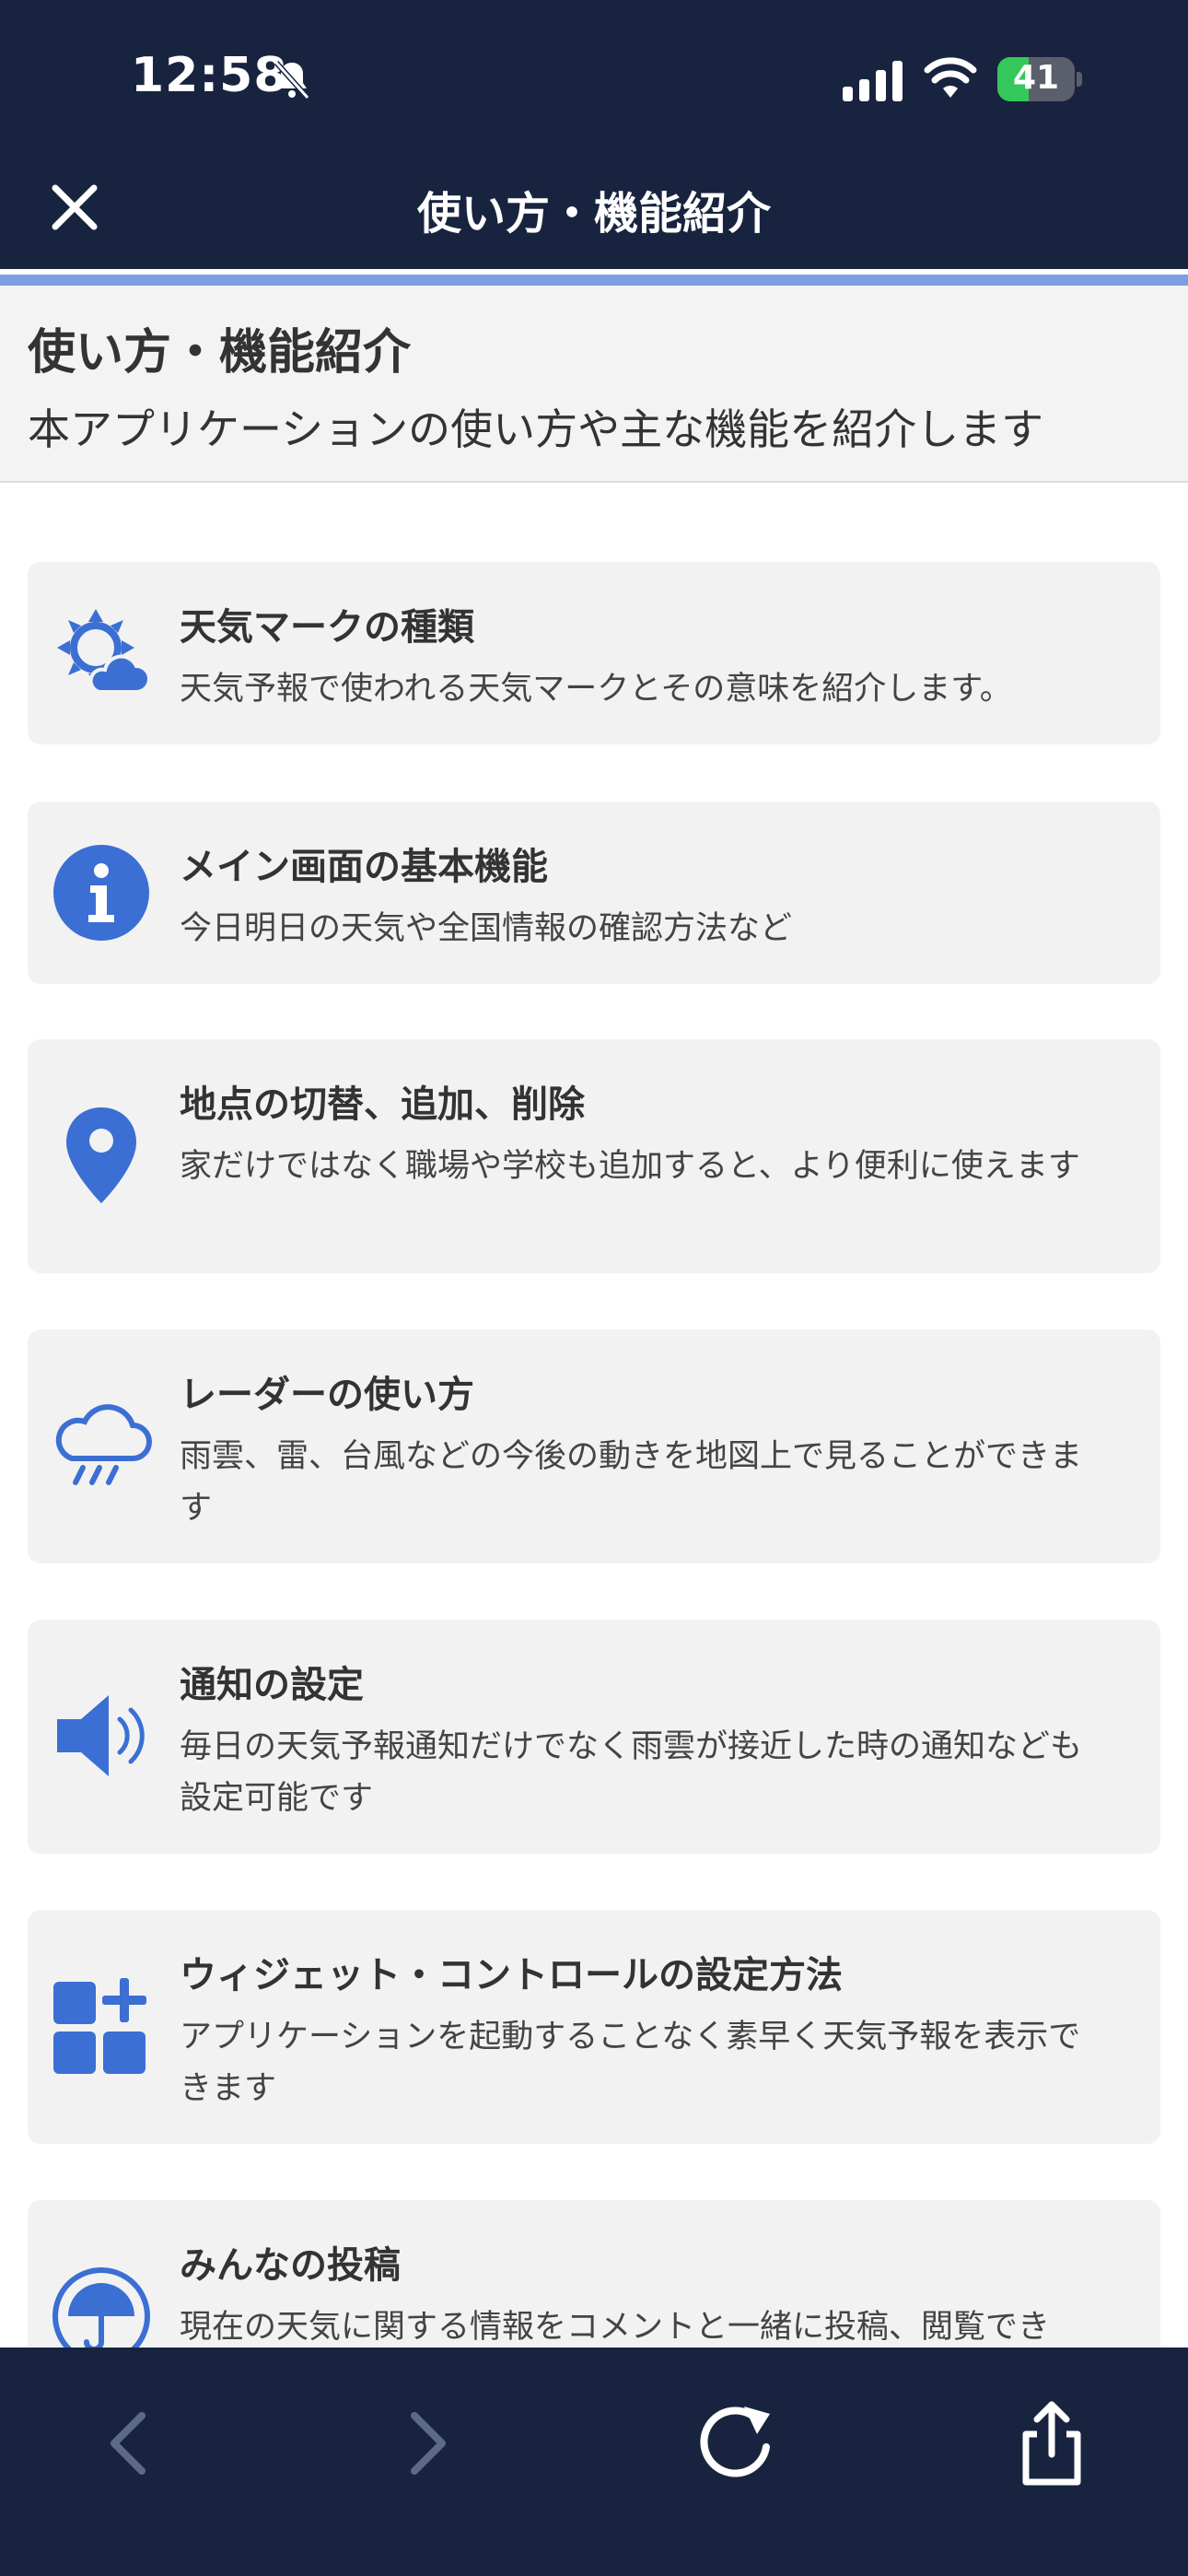  Describe the element at coordinates (631, 1772) in the screenshot. I see `card-description: 毎日の天気予報通知だけでなく雨雲が接近した時の通知なども設定可能です` at that location.